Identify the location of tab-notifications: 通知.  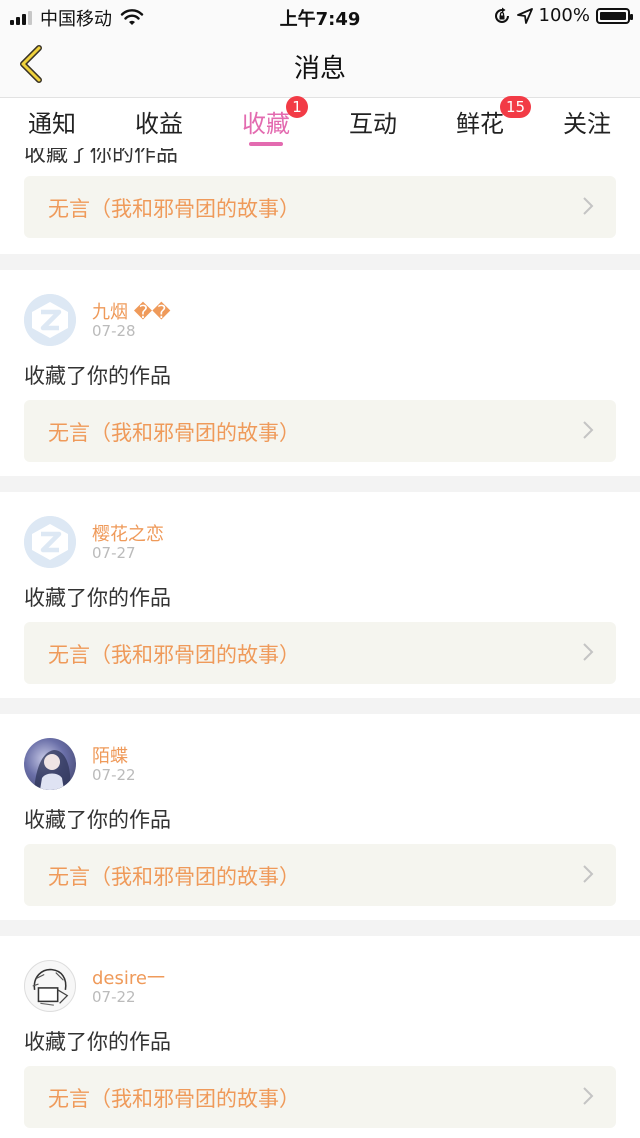
(52, 126).